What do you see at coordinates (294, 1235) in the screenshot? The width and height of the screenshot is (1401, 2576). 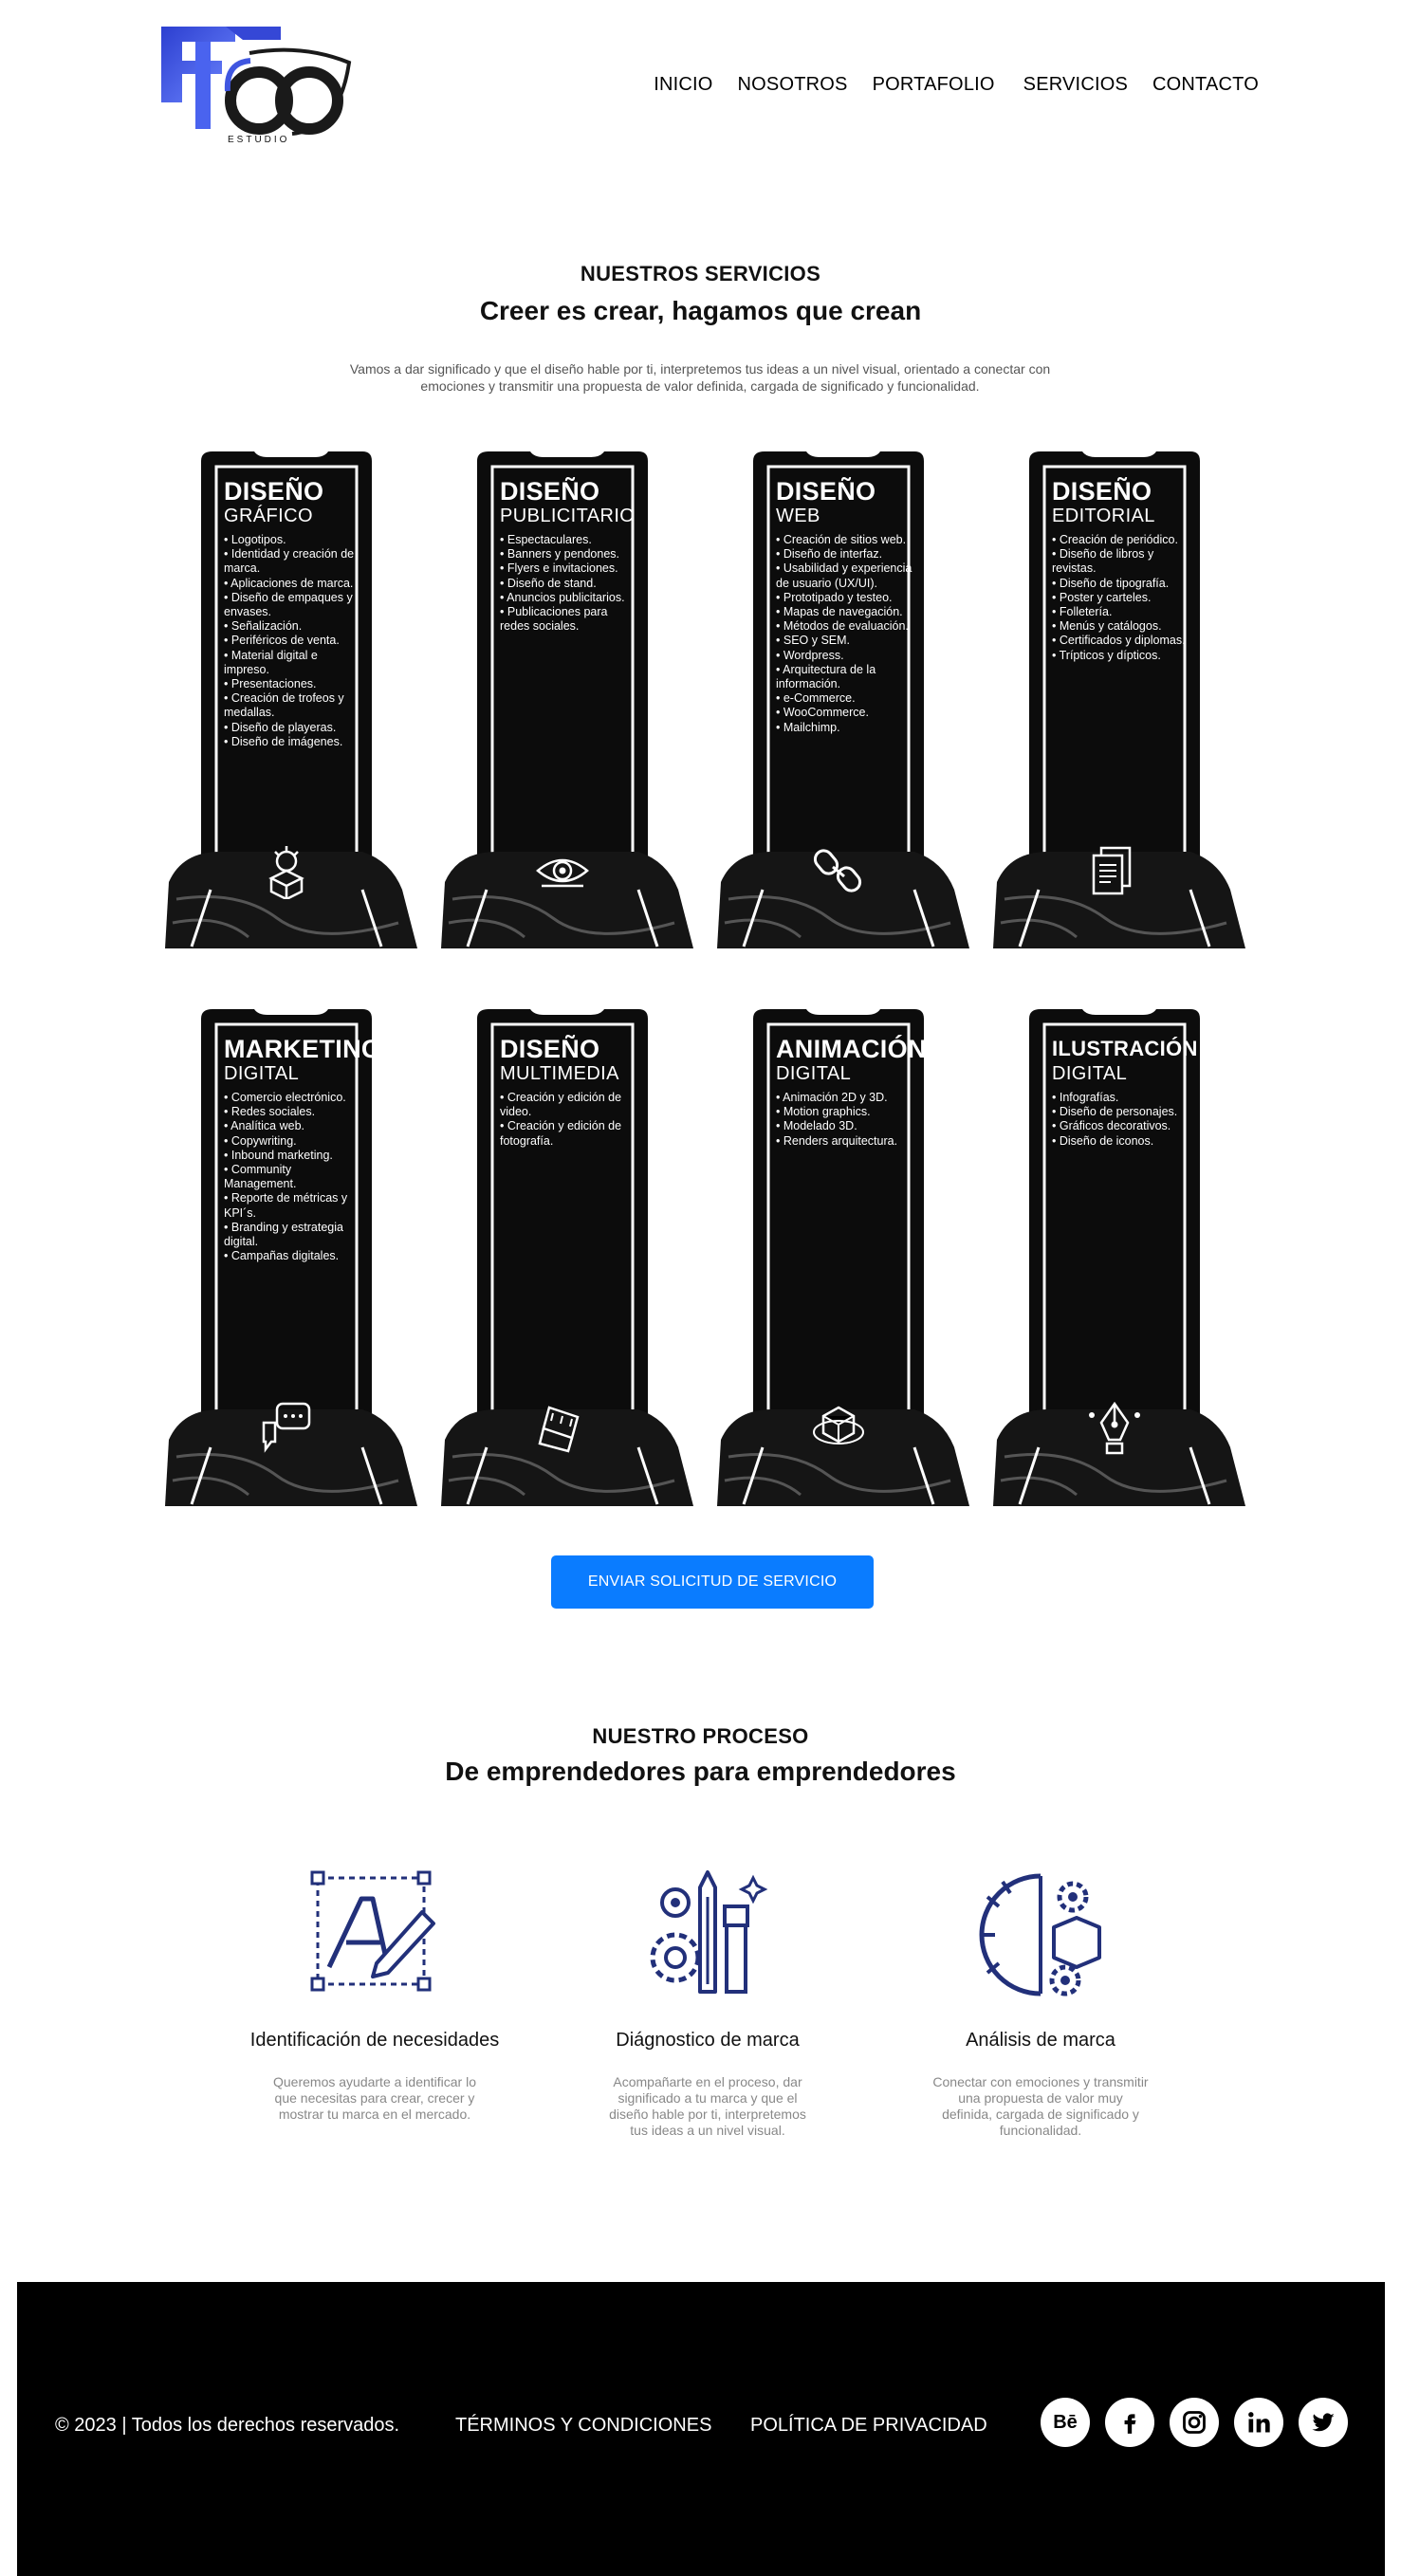 I see `service-card-item: Branding y estrategia digital.` at bounding box center [294, 1235].